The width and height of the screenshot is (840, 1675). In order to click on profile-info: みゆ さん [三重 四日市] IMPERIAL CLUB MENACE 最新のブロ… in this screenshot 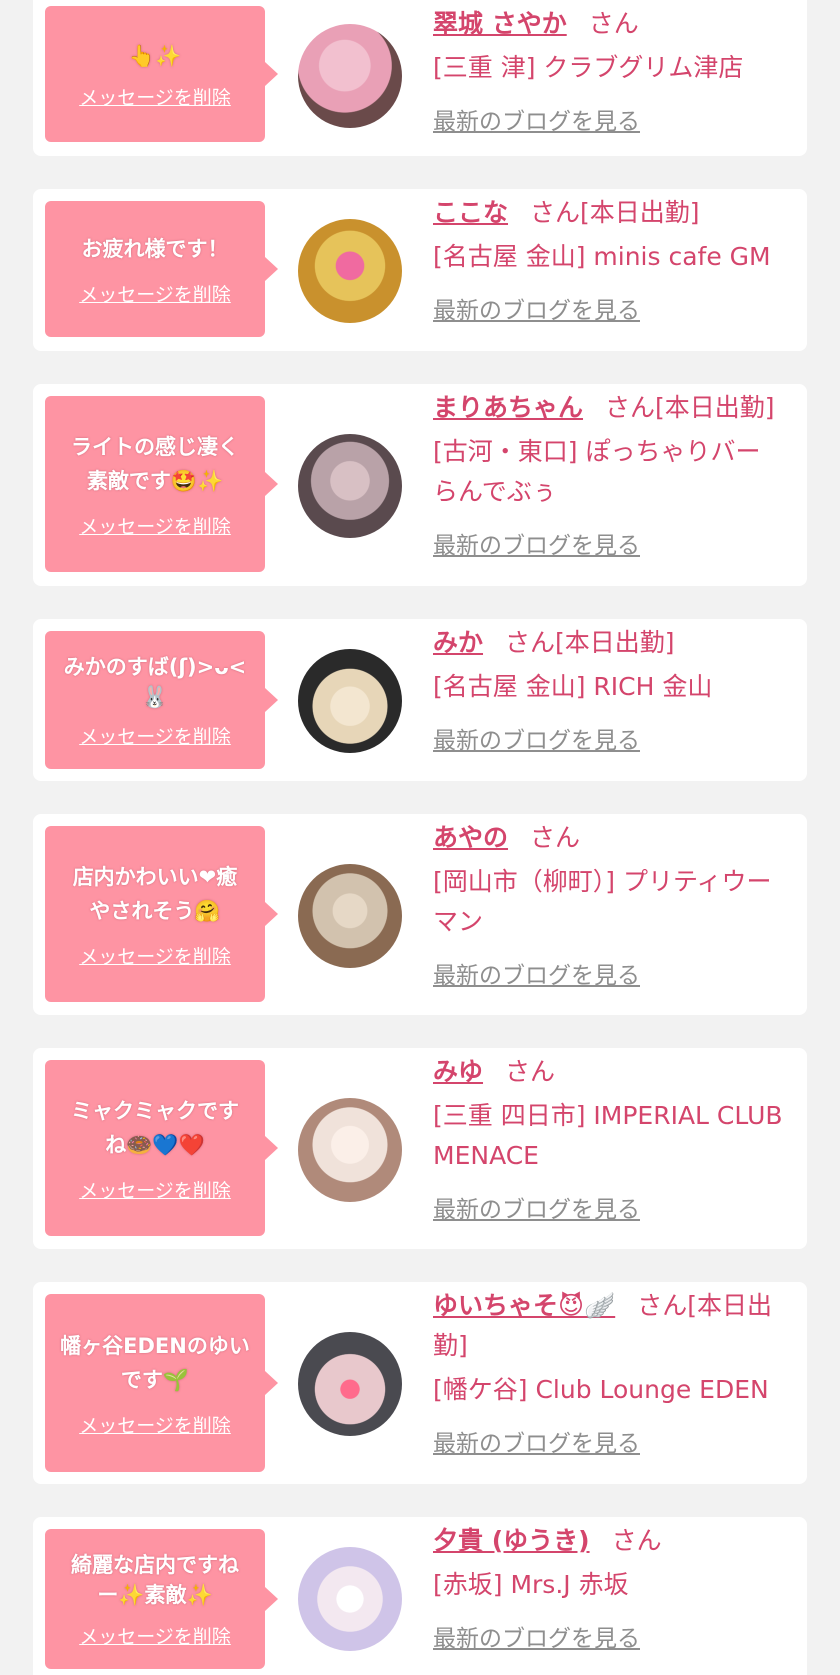, I will do `click(612, 1138)`.